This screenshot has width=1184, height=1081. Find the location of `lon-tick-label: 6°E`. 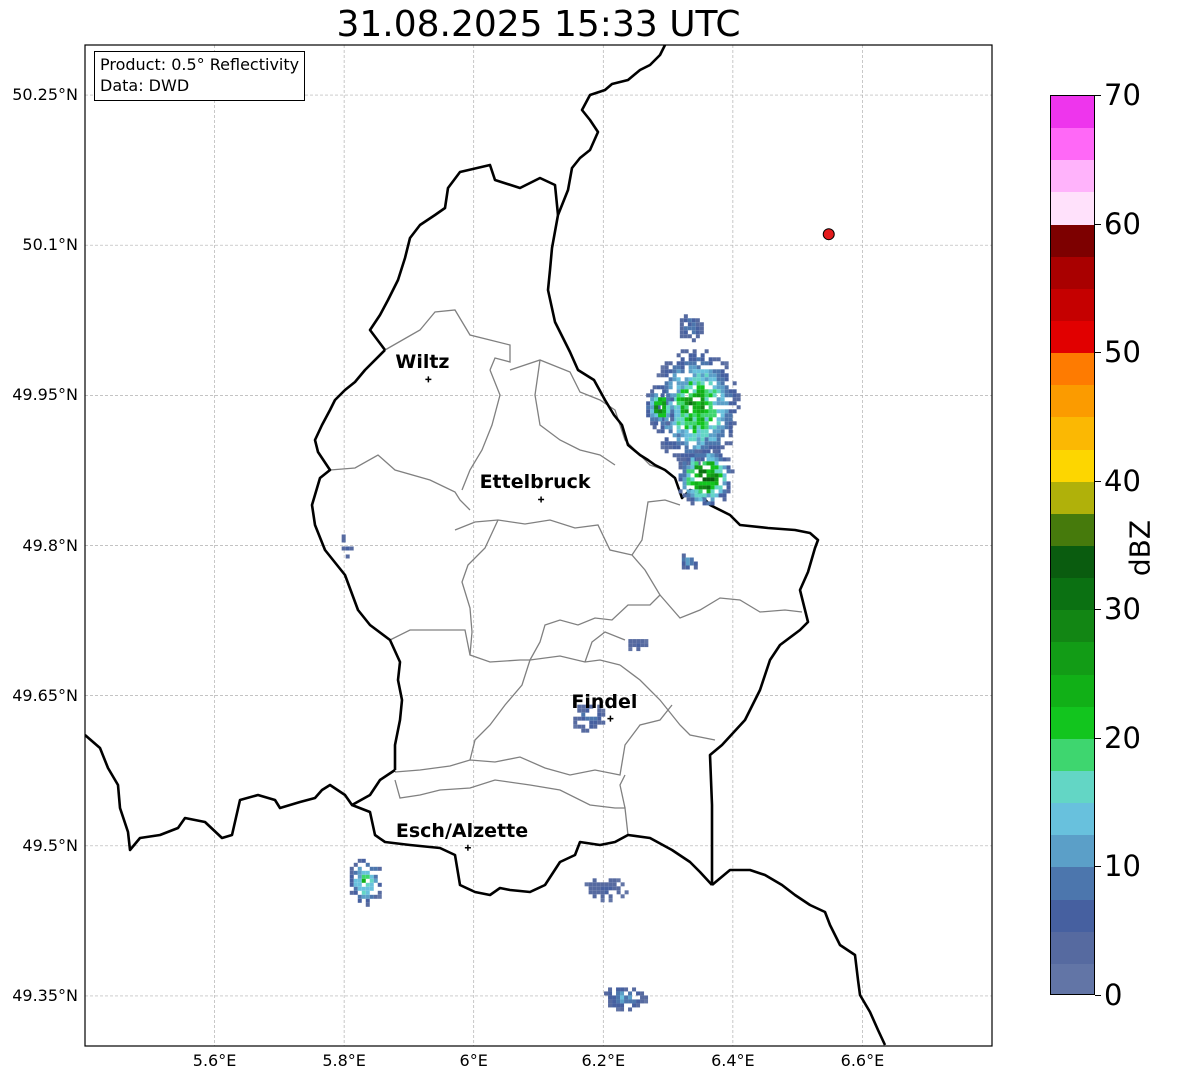

lon-tick-label: 6°E is located at coordinates (473, 1060).